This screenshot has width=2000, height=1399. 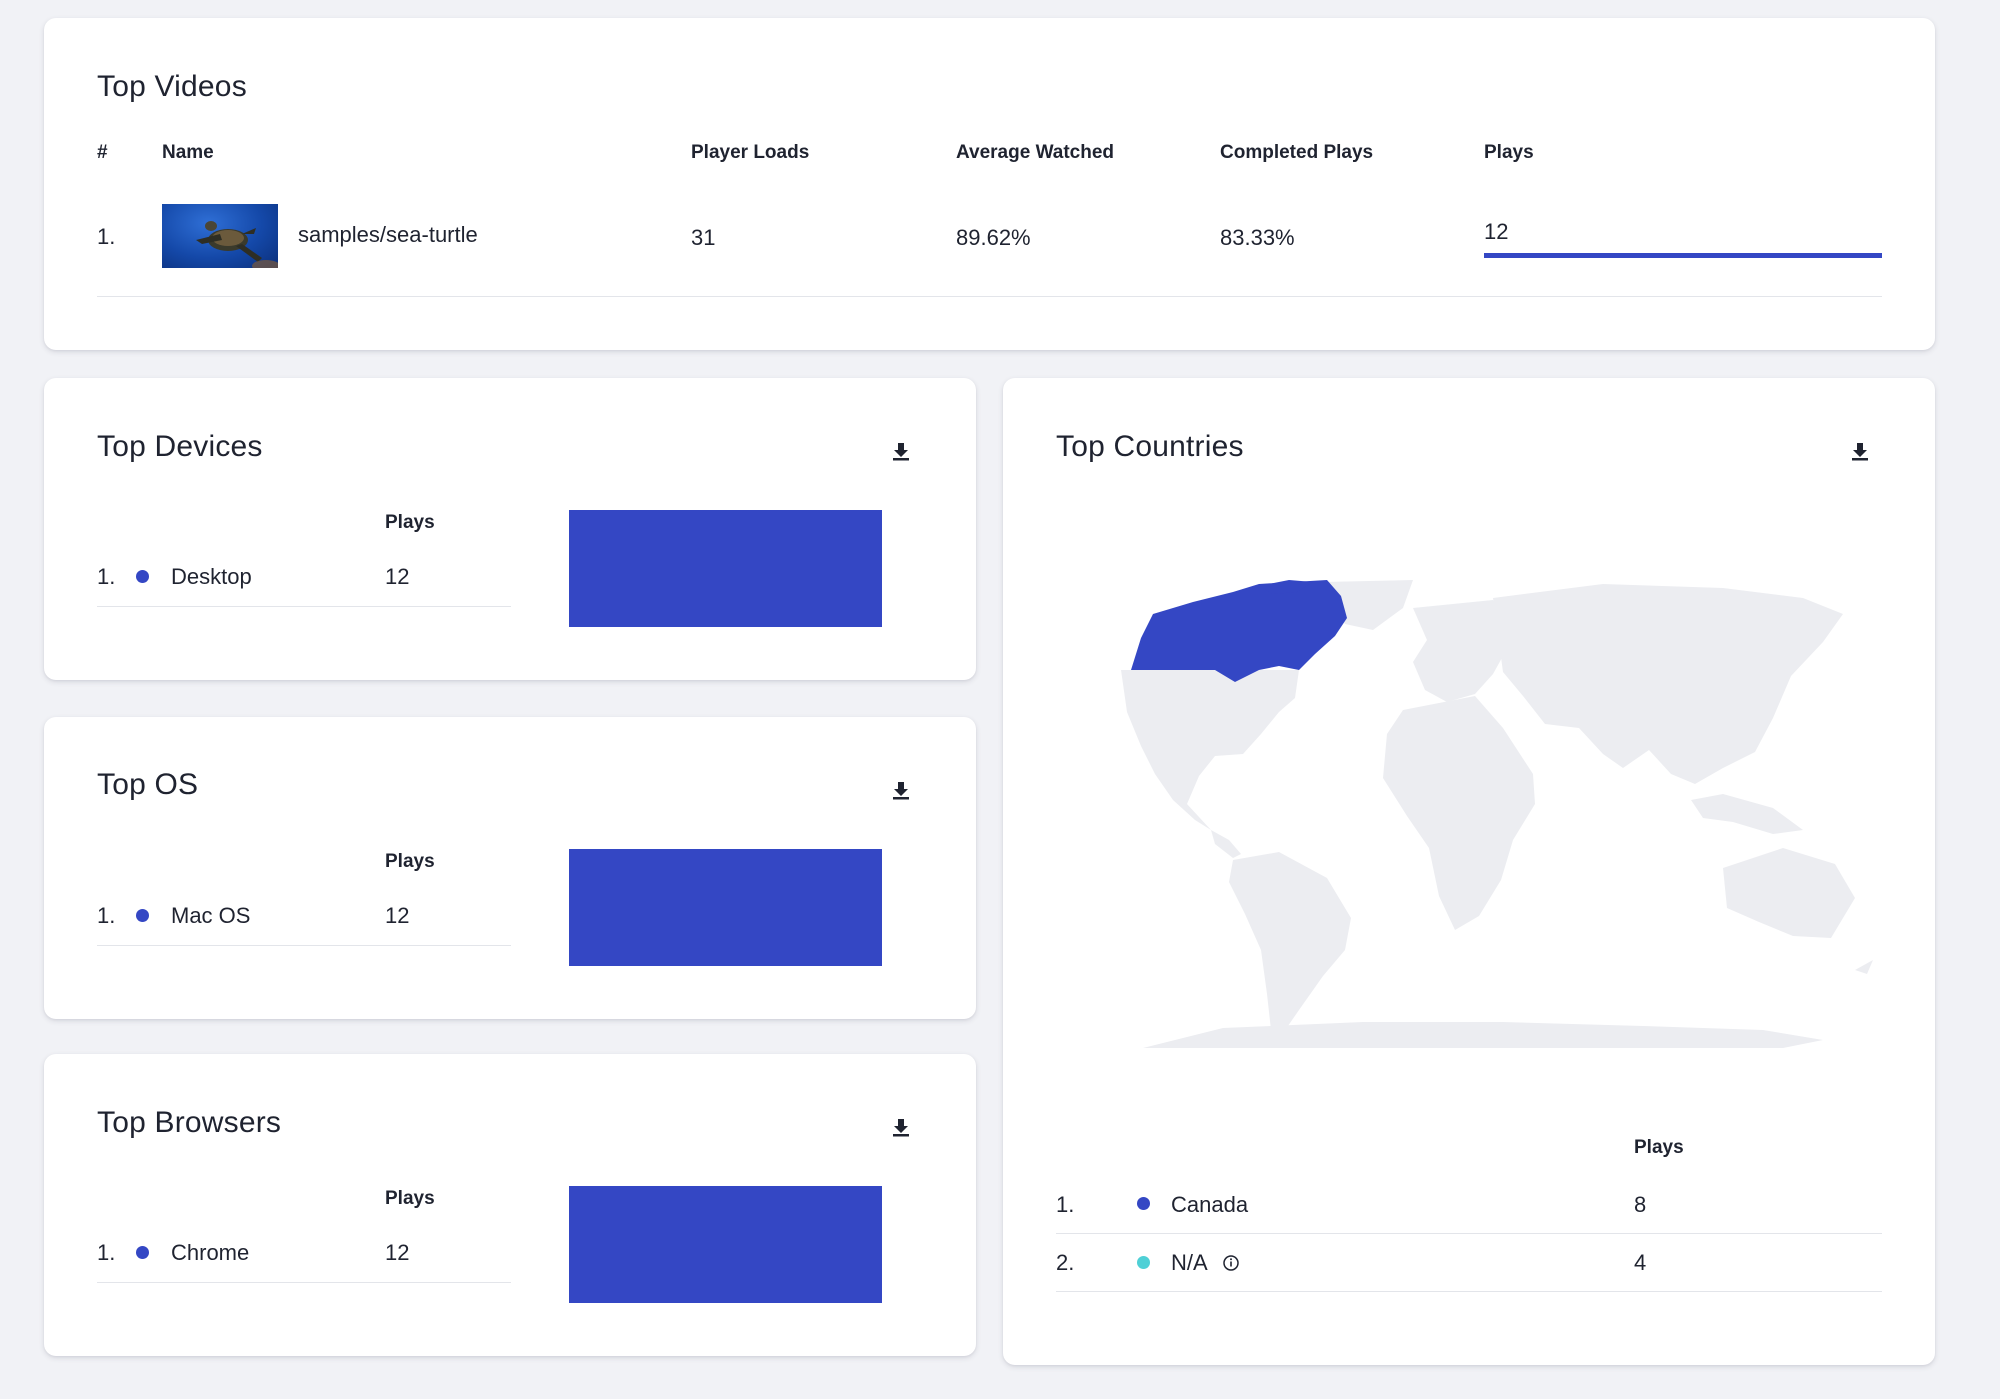 I want to click on top-os-card: Top OS Plays 1. Mac OS 12, so click(x=510, y=868).